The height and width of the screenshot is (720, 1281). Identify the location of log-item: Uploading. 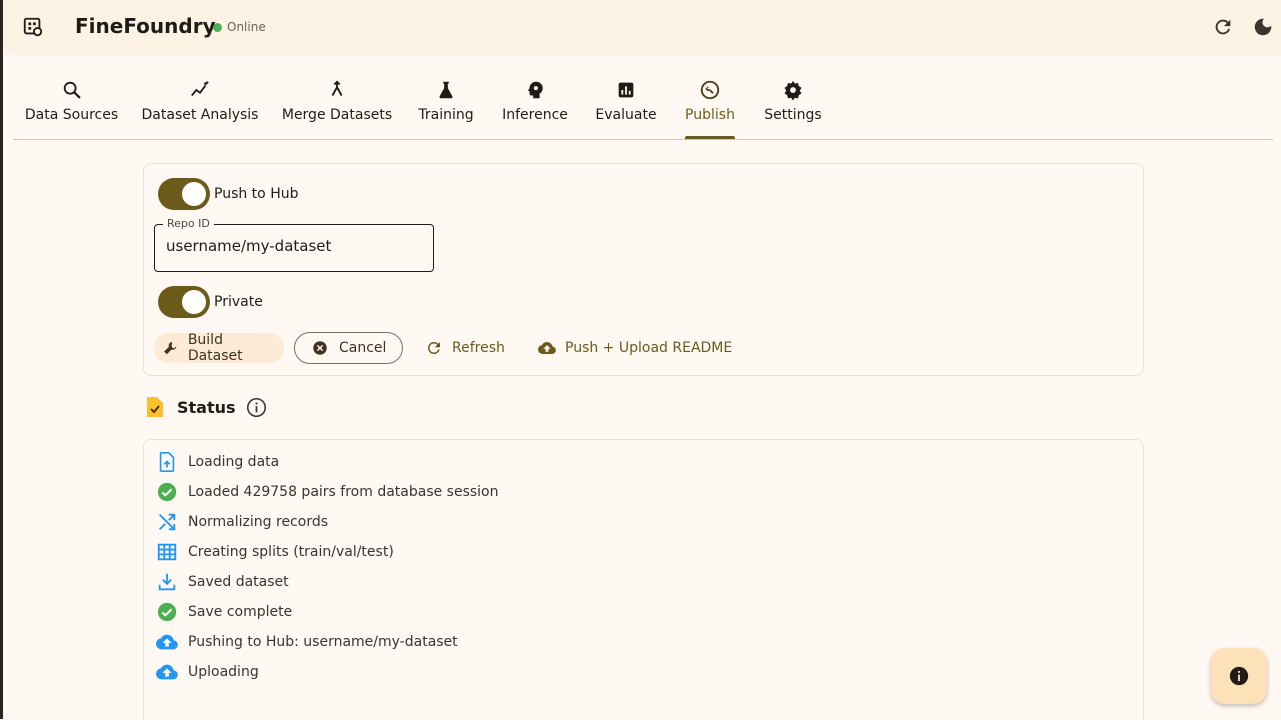
(207, 672).